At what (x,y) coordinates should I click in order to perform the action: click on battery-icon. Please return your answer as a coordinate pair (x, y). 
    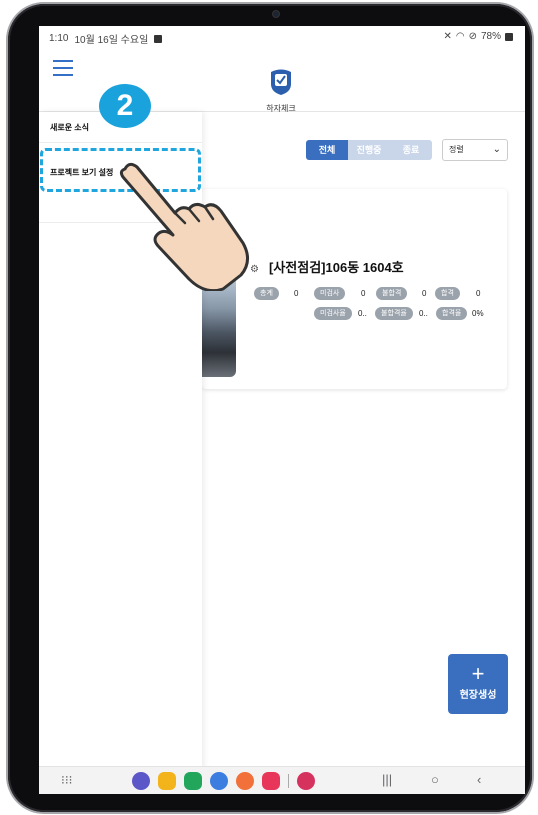
    Looking at the image, I should click on (509, 36).